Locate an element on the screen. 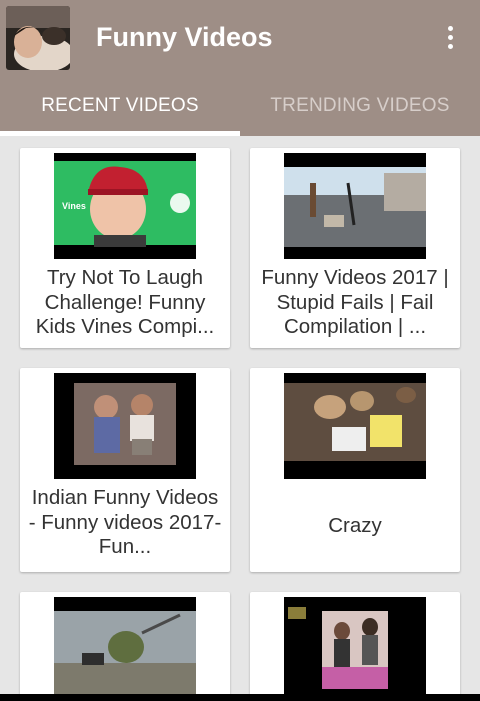  video-card: Crazy is located at coordinates (355, 470).